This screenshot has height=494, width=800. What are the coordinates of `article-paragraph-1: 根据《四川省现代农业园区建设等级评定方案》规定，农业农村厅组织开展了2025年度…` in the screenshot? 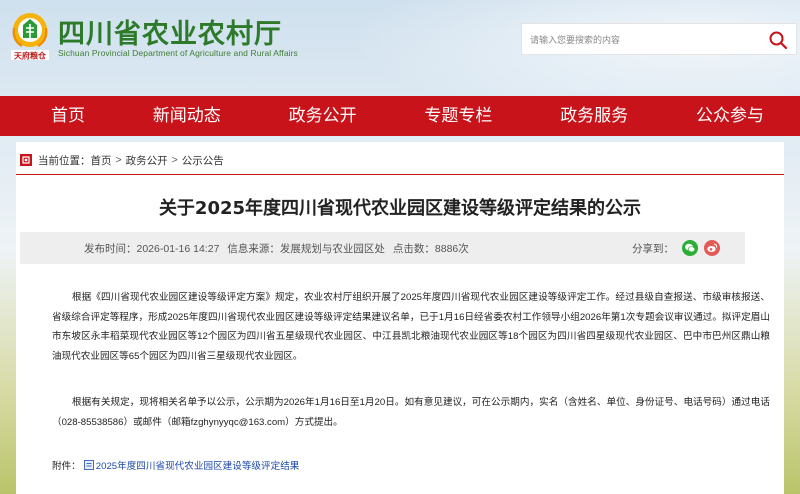 It's located at (411, 327).